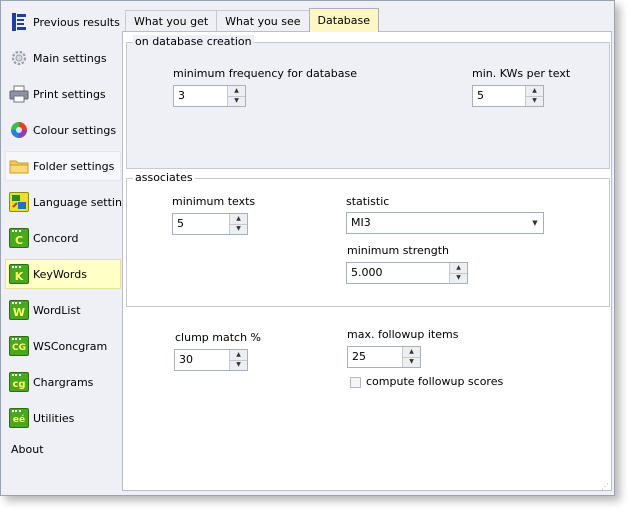 The width and height of the screenshot is (628, 509). I want to click on max-followup-stepper: 25 ▲ ▼, so click(384, 357).